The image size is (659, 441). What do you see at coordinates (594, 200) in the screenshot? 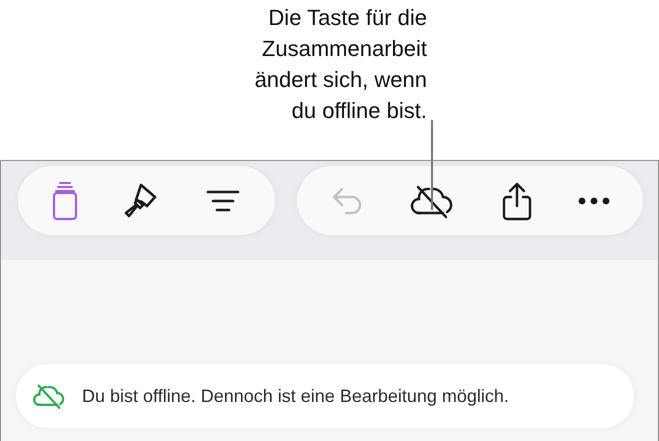
I see `more-icon` at bounding box center [594, 200].